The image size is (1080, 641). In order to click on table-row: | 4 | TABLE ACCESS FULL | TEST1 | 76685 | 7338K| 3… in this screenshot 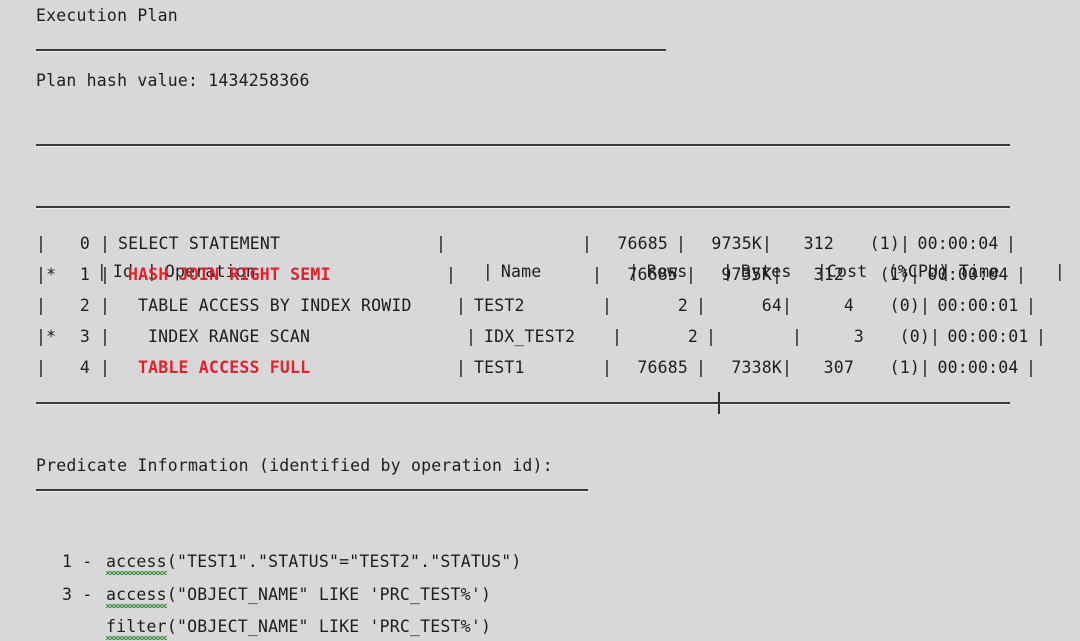, I will do `click(541, 367)`.